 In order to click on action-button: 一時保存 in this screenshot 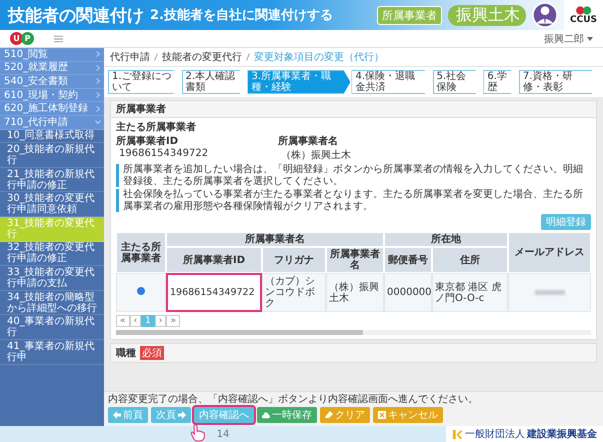, I will do `click(287, 415)`.